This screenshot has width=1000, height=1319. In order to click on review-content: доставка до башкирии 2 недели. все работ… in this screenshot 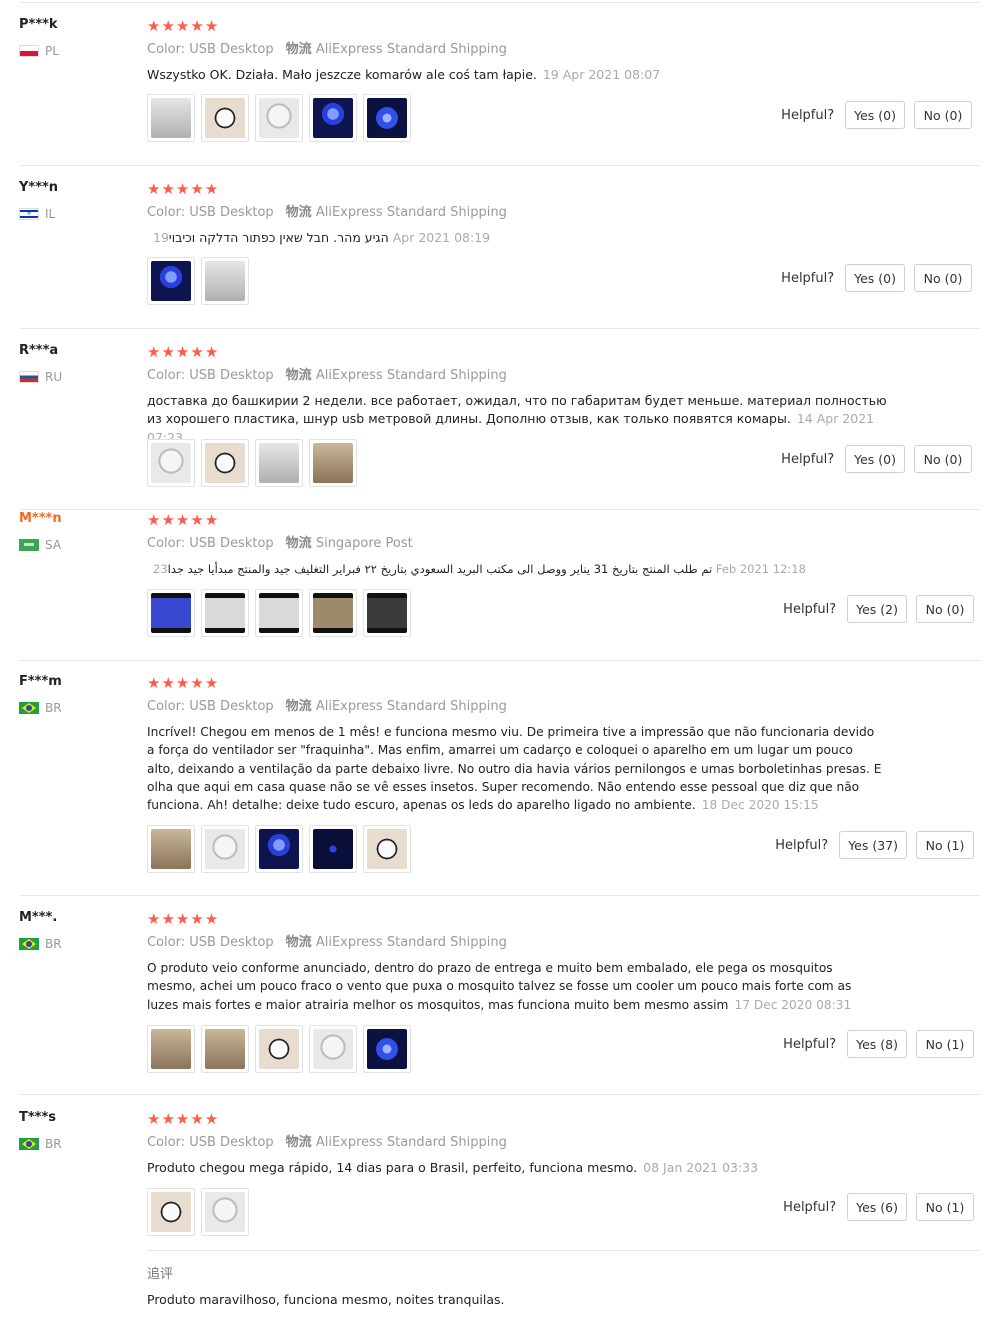, I will do `click(517, 410)`.